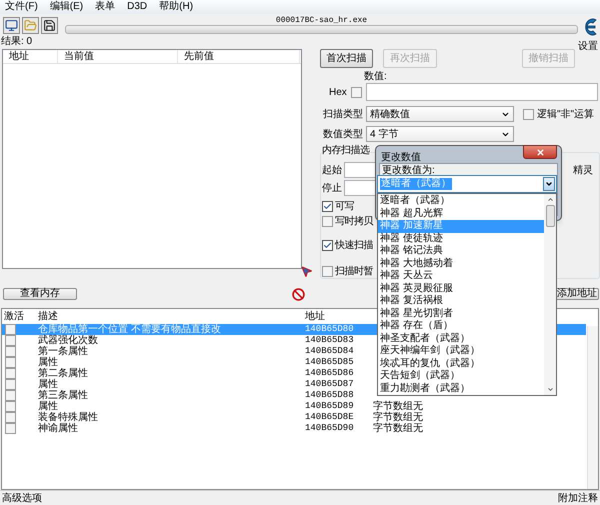 This screenshot has height=505, width=600. Describe the element at coordinates (354, 245) in the screenshot. I see `option-label: 快速扫描` at that location.